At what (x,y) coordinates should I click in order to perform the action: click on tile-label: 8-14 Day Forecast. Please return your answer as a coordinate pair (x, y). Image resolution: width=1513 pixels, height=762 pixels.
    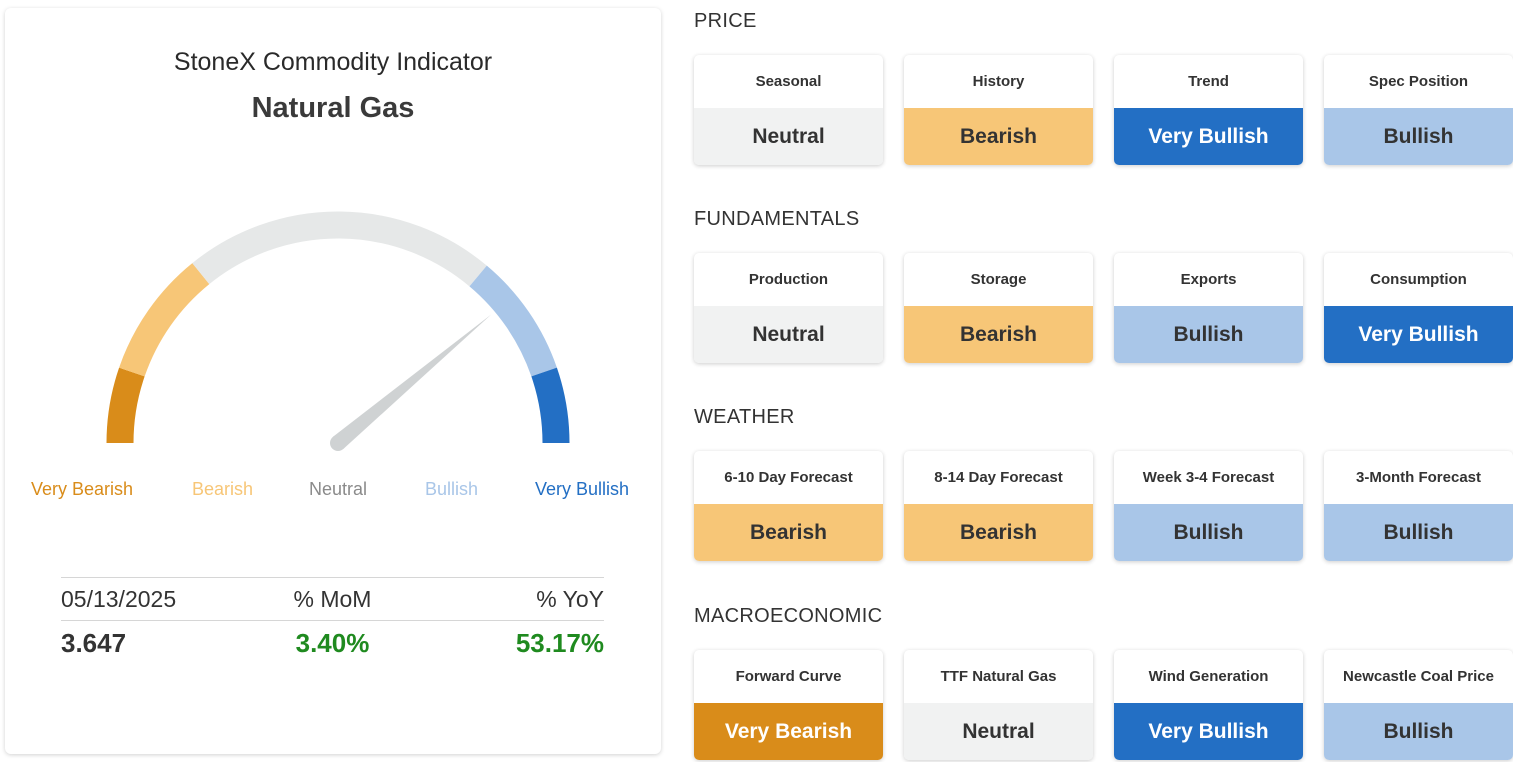
    Looking at the image, I should click on (998, 477).